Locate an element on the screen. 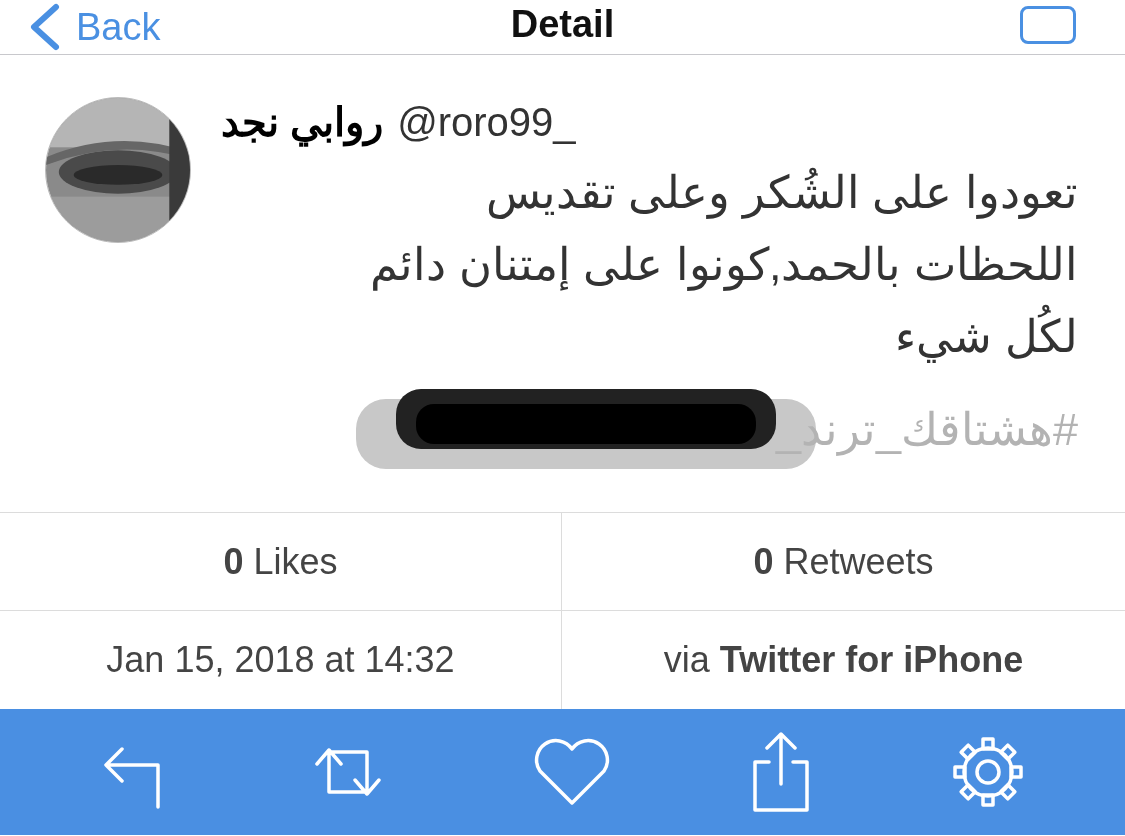 The image size is (1125, 836). screen-title: Detail is located at coordinates (562, 24).